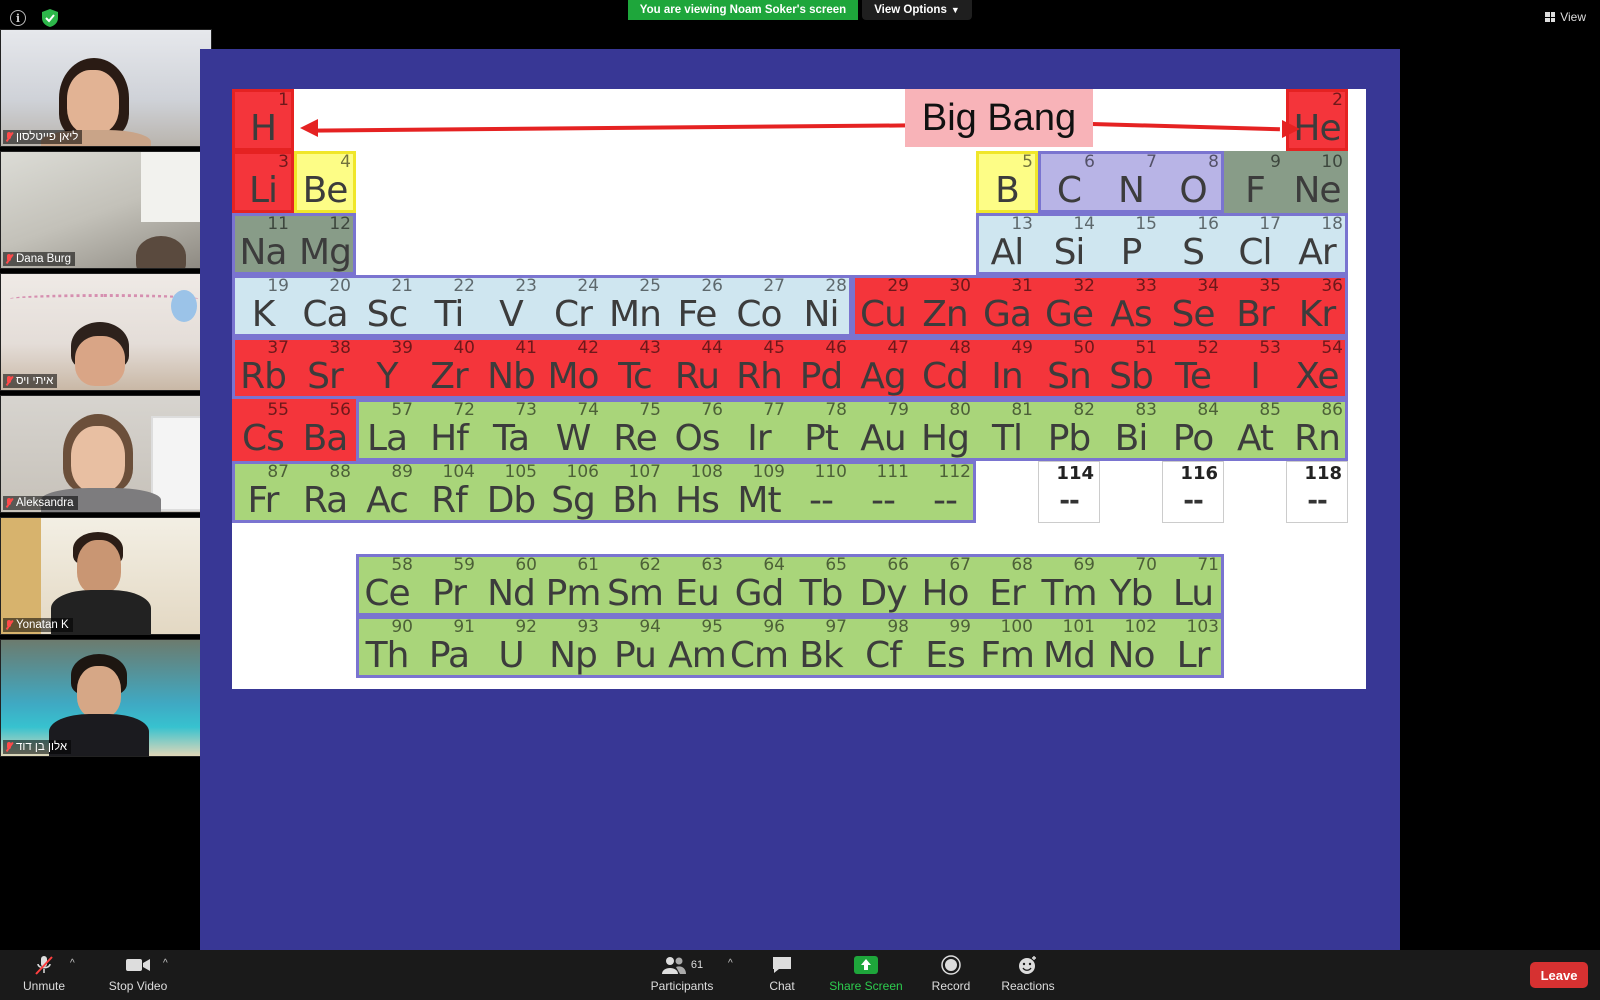  I want to click on element-symbol: --, so click(1317, 501).